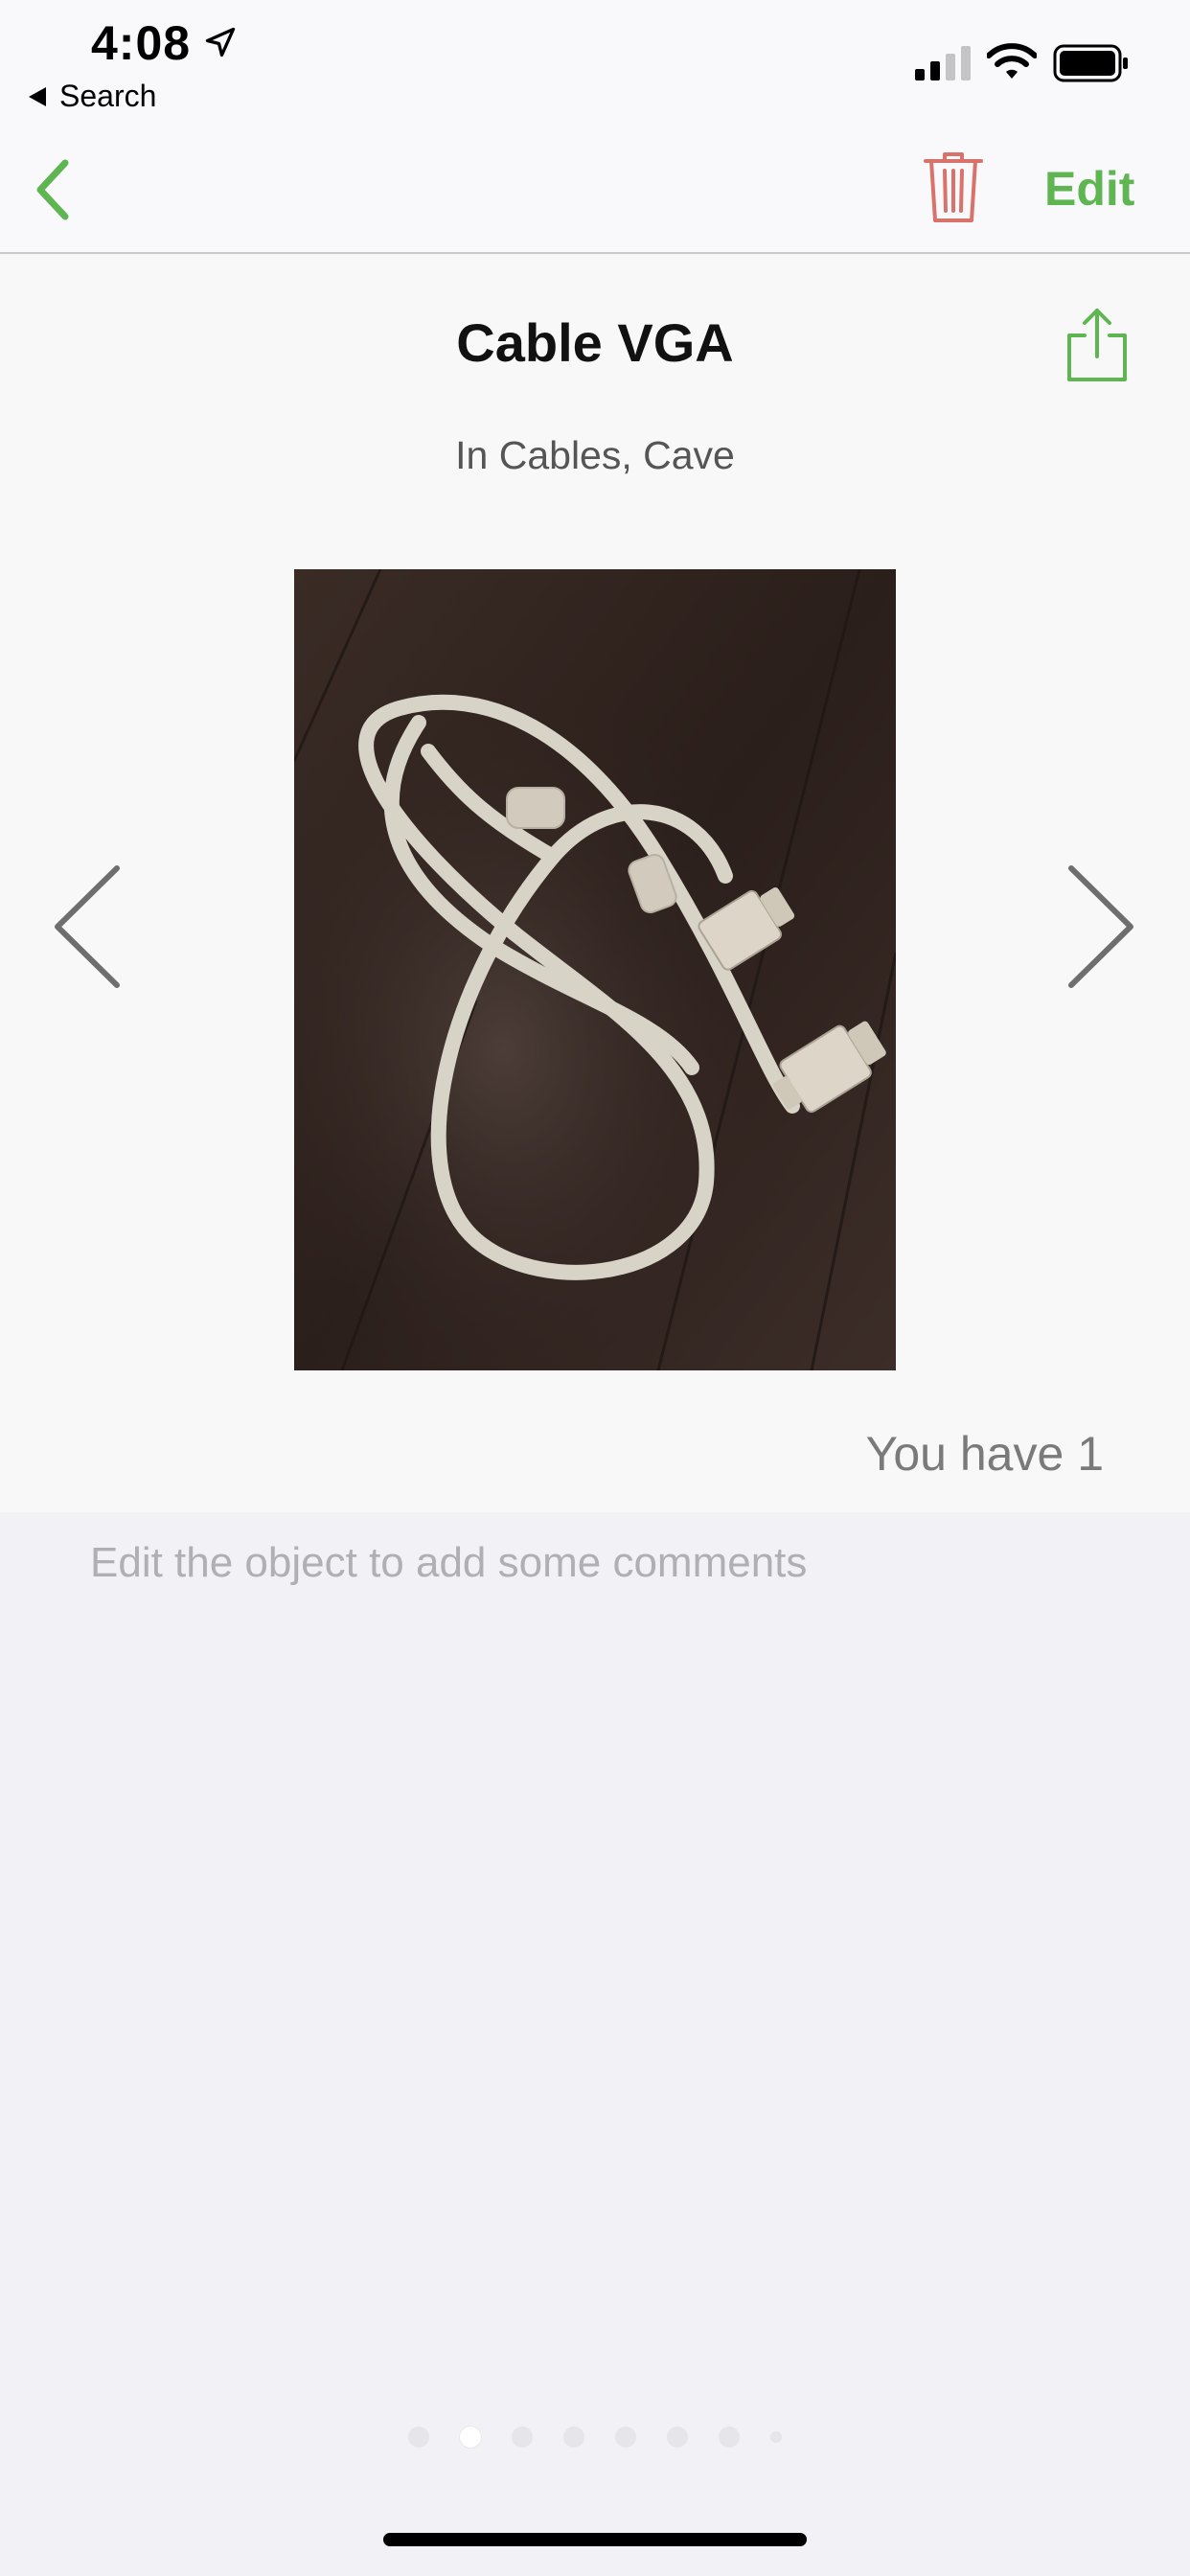 The width and height of the screenshot is (1190, 2576). Describe the element at coordinates (108, 96) in the screenshot. I see `back-app-label: Search` at that location.